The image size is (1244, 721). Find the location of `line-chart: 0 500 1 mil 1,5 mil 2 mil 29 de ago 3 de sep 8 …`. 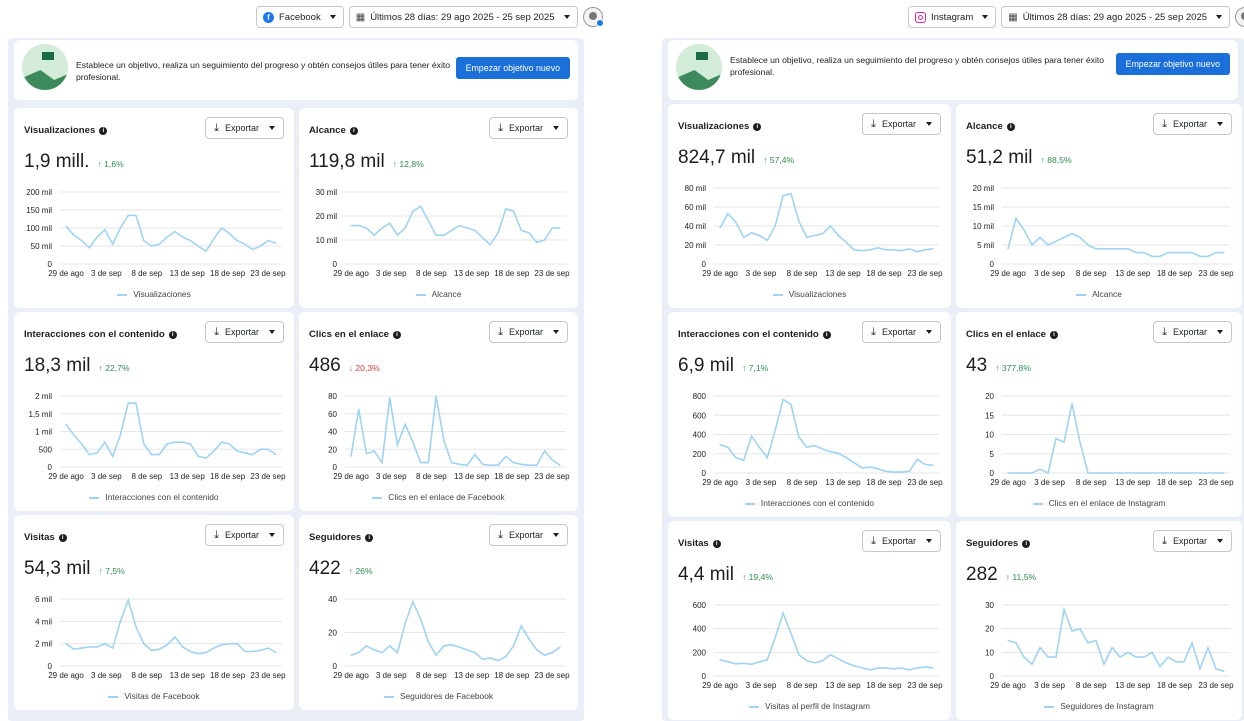

line-chart: 0 500 1 mil 1,5 mil 2 mil 29 de ago 3 de sep 8 … is located at coordinates (157, 436).